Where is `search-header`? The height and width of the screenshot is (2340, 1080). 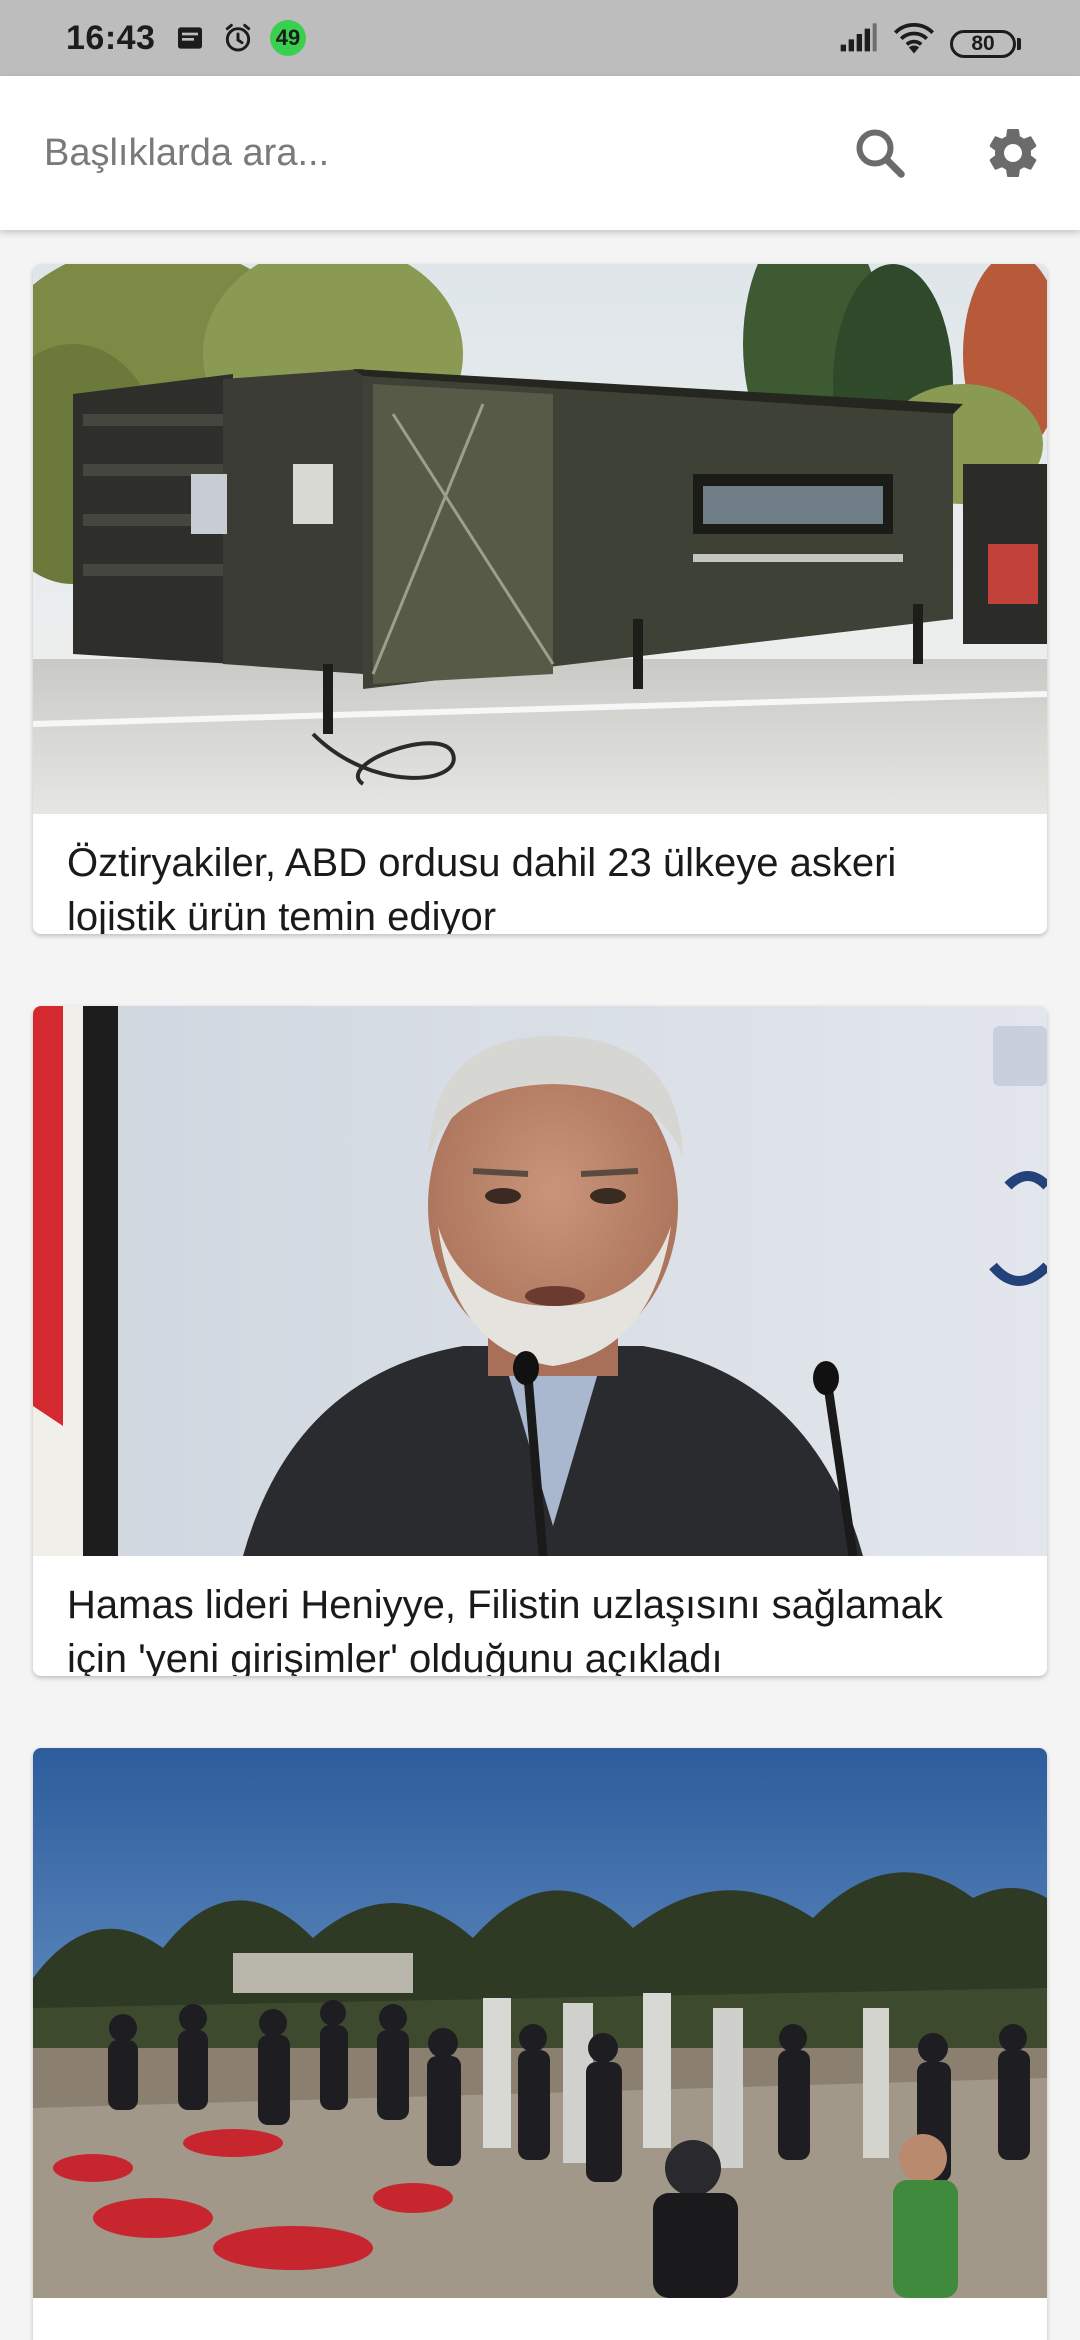 search-header is located at coordinates (540, 153).